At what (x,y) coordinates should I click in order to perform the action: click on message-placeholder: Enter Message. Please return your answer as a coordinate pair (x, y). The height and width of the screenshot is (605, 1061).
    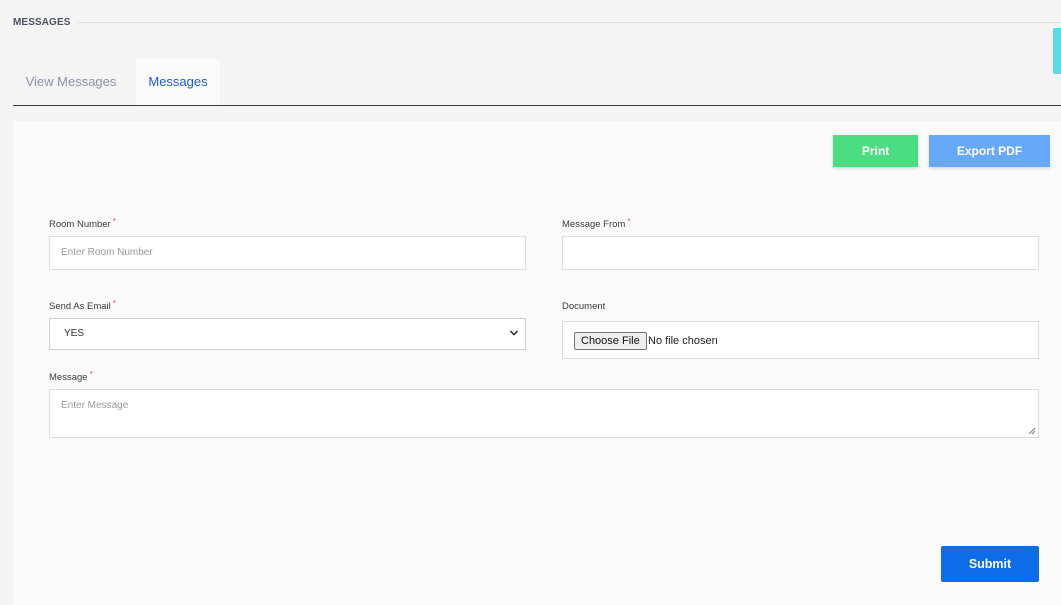
    Looking at the image, I should click on (95, 405).